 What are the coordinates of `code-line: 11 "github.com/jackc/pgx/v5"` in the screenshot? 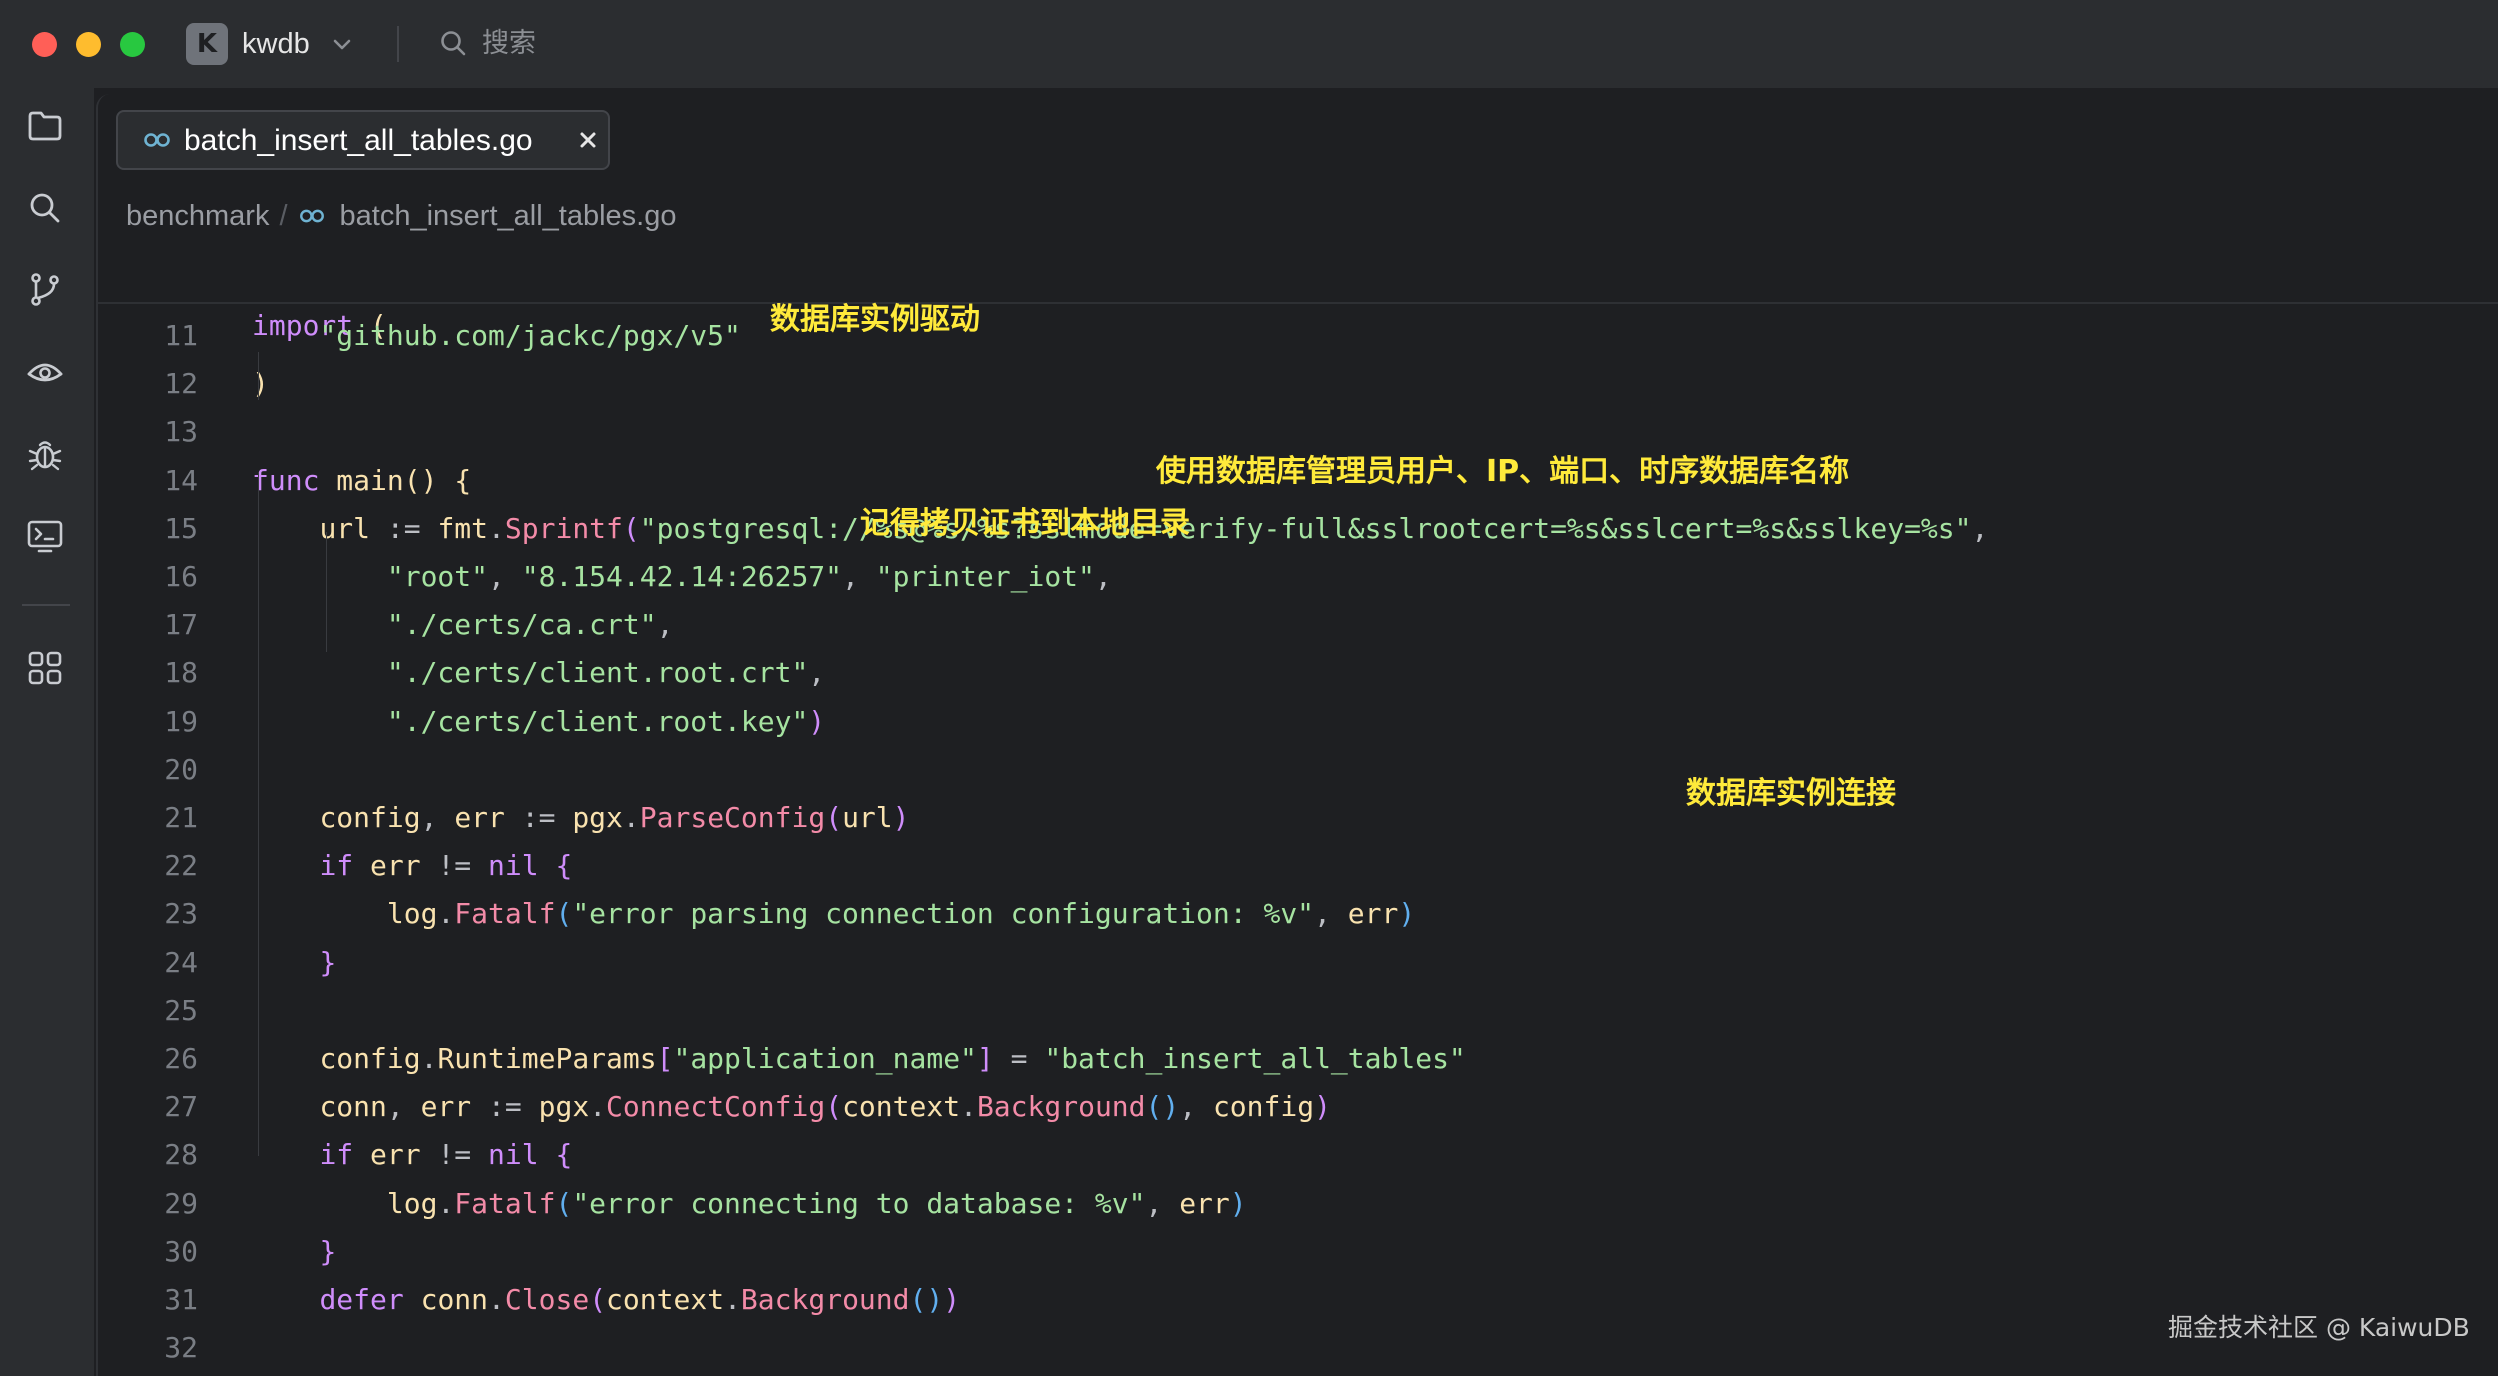 It's located at (1298, 336).